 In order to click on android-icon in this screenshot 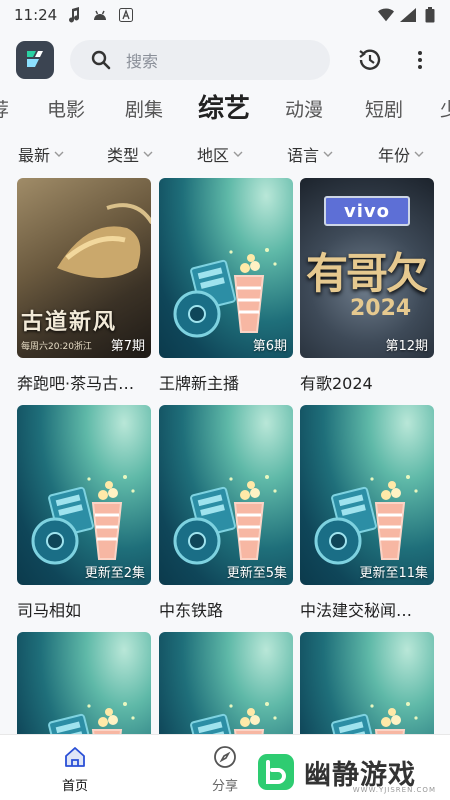, I will do `click(100, 15)`.